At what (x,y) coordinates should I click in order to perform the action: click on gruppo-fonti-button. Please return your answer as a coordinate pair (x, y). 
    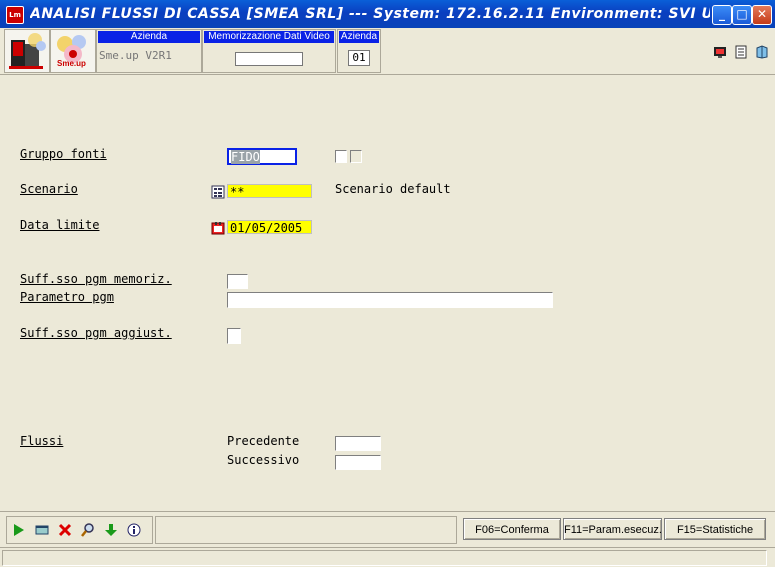
    Looking at the image, I should click on (356, 156).